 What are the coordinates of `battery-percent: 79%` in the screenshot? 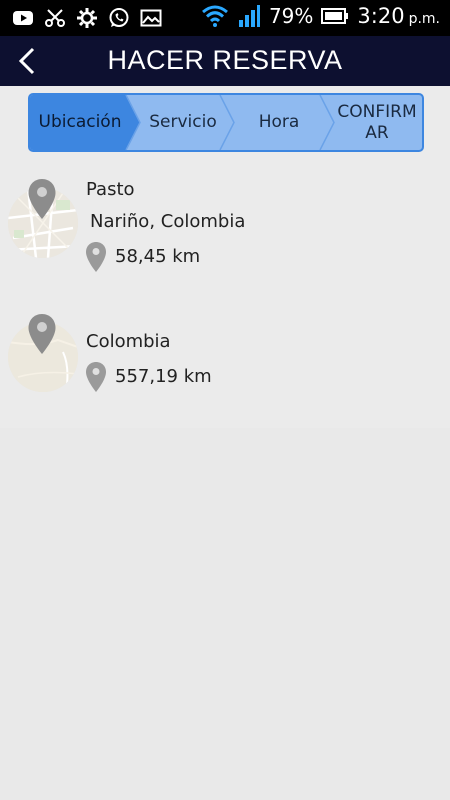 It's located at (291, 16).